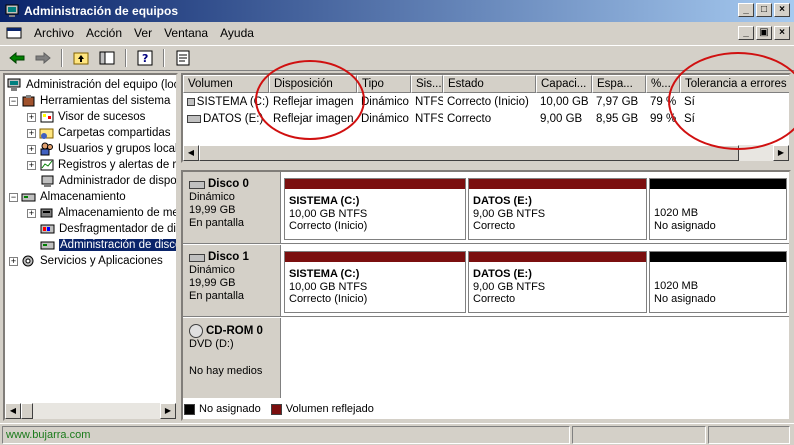  What do you see at coordinates (48, 245) in the screenshot?
I see `disk-management-icon` at bounding box center [48, 245].